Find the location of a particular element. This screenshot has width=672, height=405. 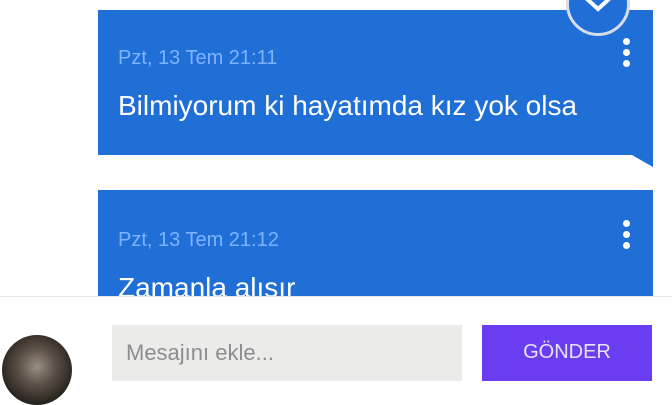

close-icon is located at coordinates (598, 6).